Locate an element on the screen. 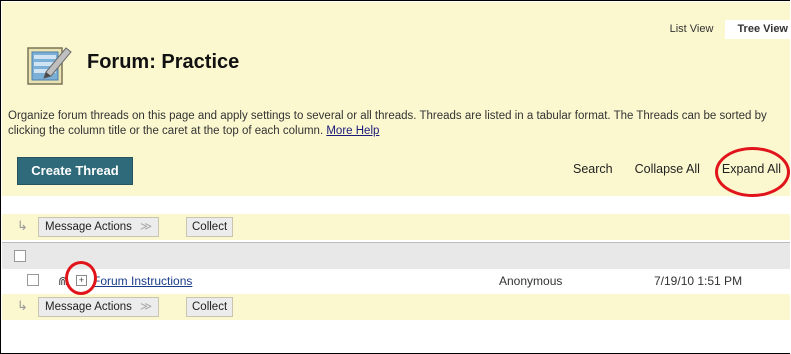  tab-tree-view: Tree View is located at coordinates (757, 29).